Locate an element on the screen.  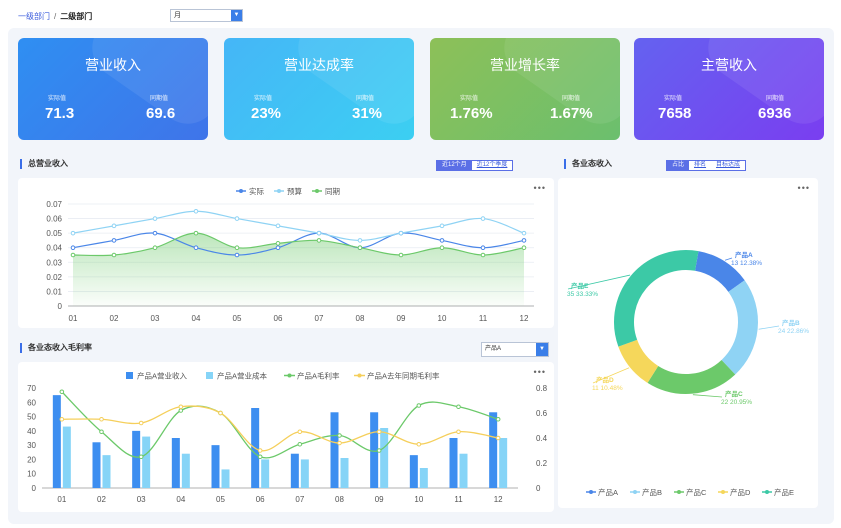
y-tick-label: 0.01 is located at coordinates (54, 291).